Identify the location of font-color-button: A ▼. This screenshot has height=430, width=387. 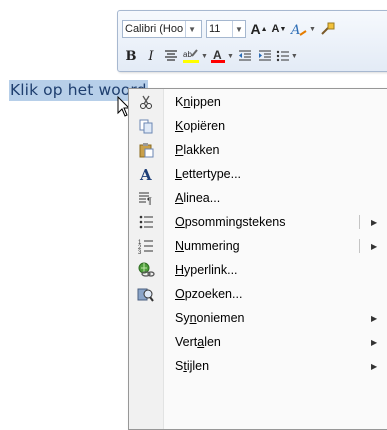
(222, 56).